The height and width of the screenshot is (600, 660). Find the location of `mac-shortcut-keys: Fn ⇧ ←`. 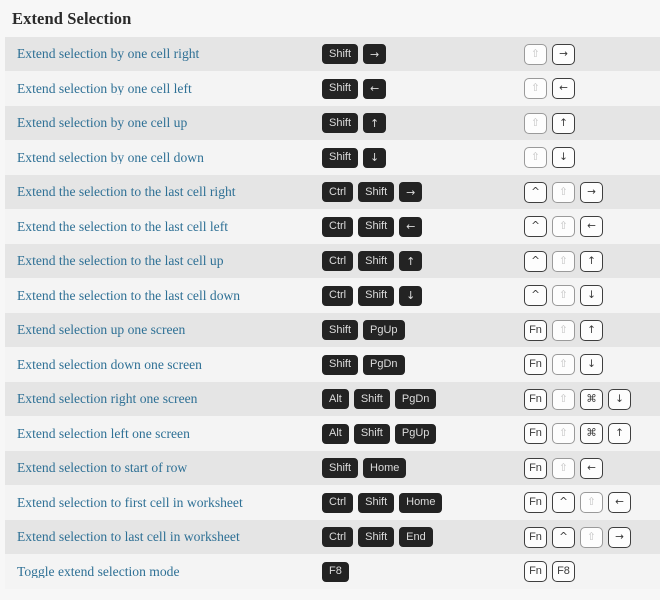

mac-shortcut-keys: Fn ⇧ ← is located at coordinates (592, 468).